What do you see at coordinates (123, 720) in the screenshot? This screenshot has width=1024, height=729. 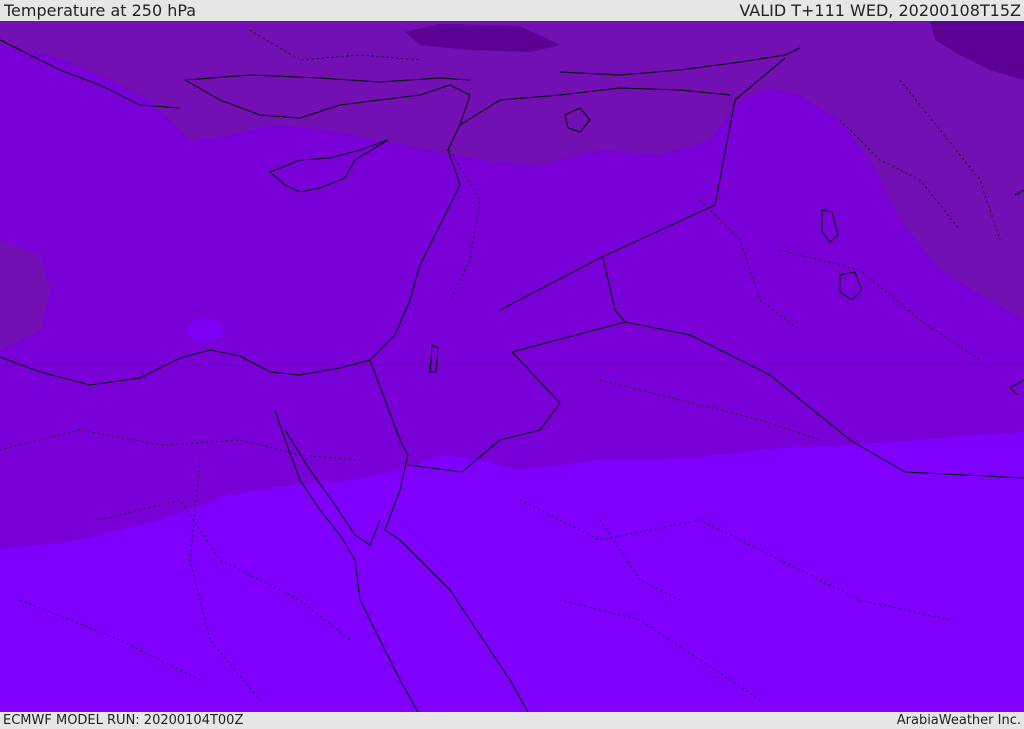 I see `model-run: ECMWF MODEL RUN: 20200104T00Z` at bounding box center [123, 720].